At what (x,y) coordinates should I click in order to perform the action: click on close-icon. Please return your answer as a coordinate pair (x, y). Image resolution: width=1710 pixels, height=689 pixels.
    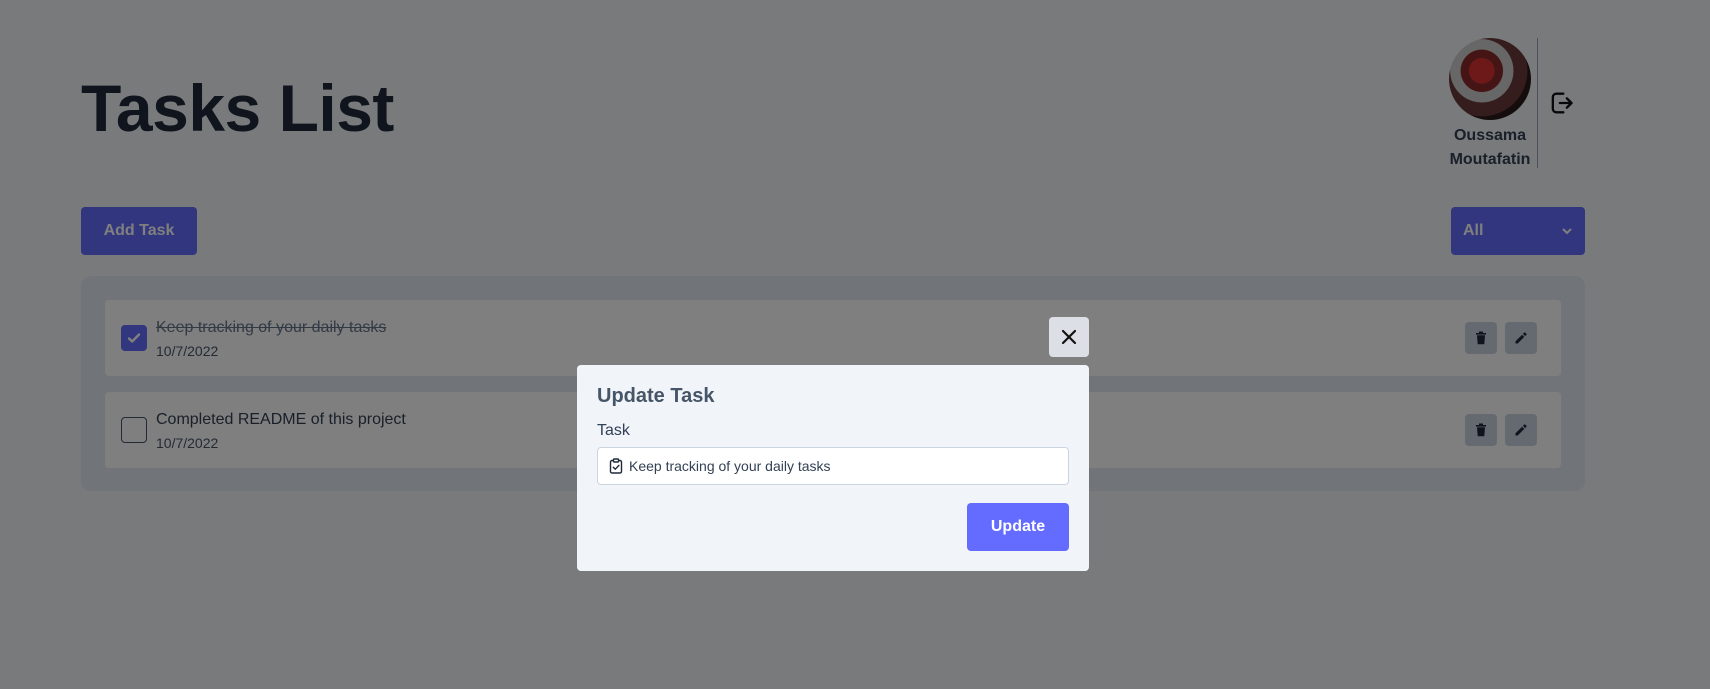
    Looking at the image, I should click on (1069, 337).